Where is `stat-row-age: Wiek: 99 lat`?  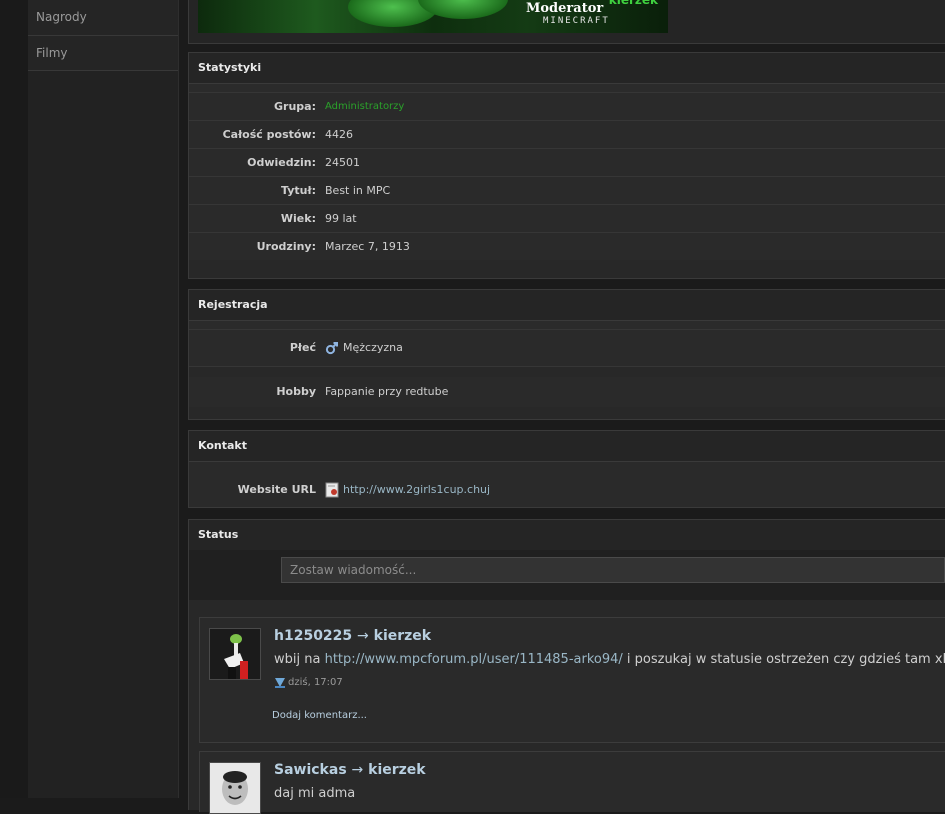
stat-row-age: Wiek: 99 lat is located at coordinates (567, 219).